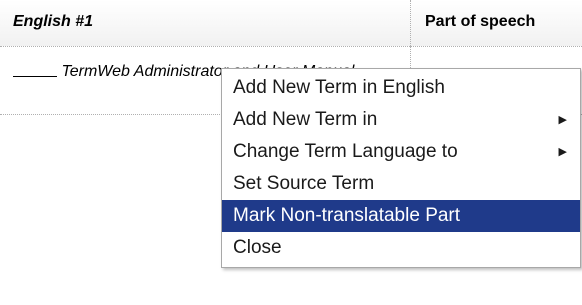 Image resolution: width=582 pixels, height=305 pixels. Describe the element at coordinates (480, 22) in the screenshot. I see `column-header-part-of-speech: Part of speech` at that location.